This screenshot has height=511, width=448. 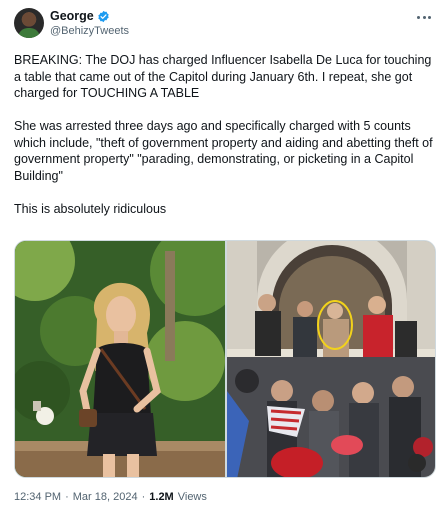 I want to click on tweet-meta: 12:34 PM · Mar 18, 2024 · 1.2M Views, so click(x=110, y=497).